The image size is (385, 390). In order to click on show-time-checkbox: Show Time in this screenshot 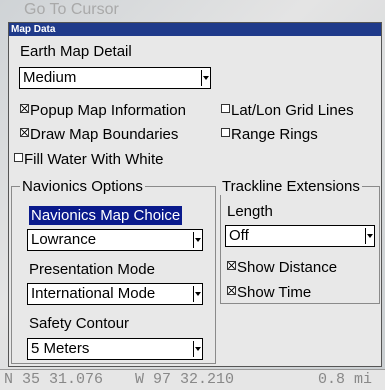, I will do `click(269, 292)`.